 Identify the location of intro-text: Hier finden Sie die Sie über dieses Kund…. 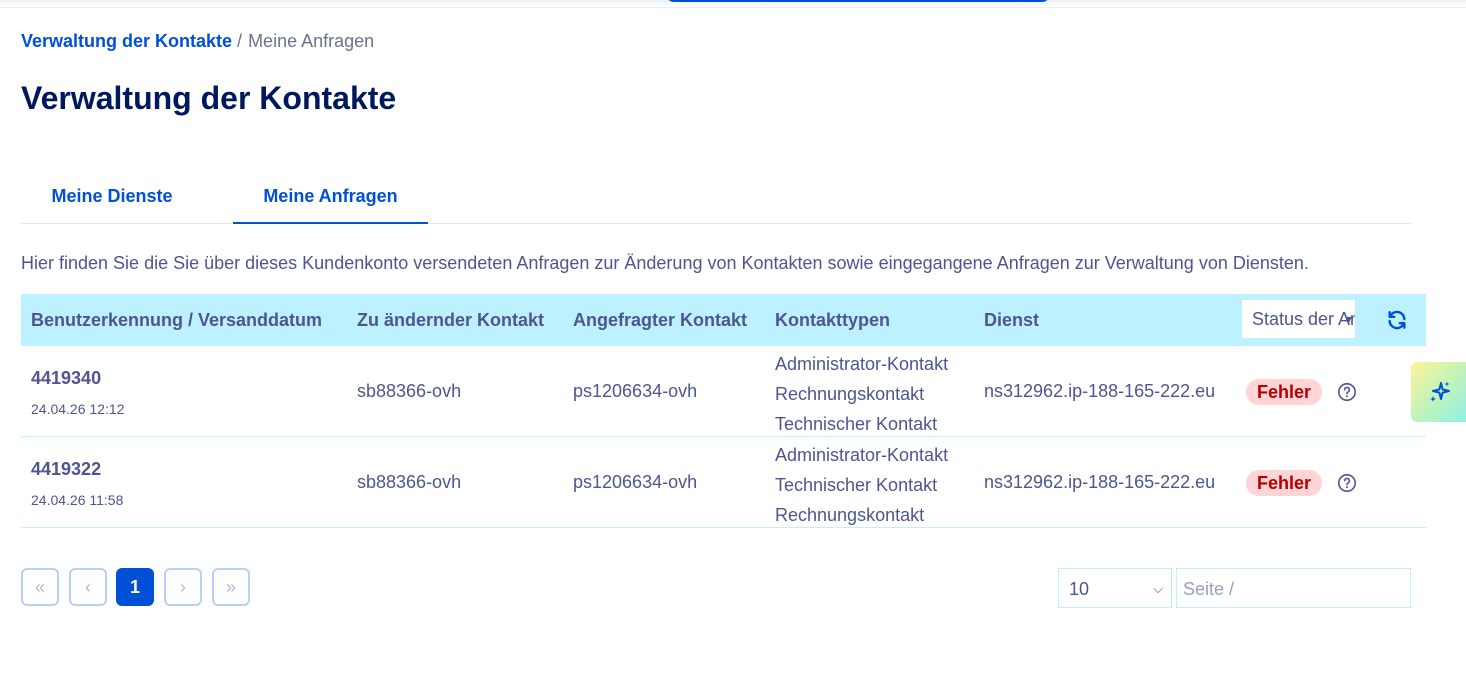
(665, 263).